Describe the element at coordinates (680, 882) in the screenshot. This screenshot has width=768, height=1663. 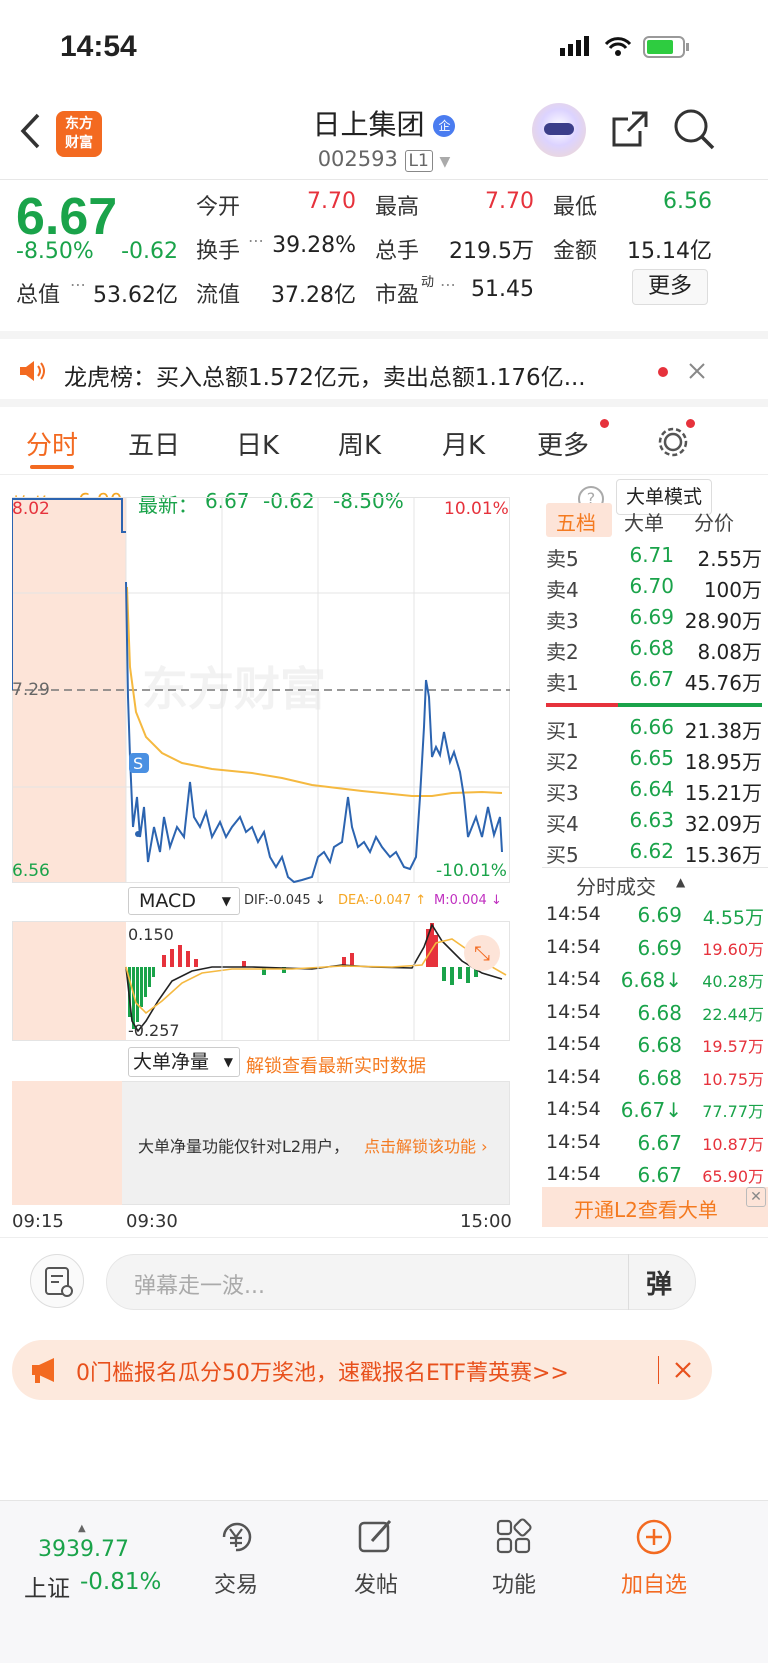
I see `sort-up-icon: ▲` at that location.